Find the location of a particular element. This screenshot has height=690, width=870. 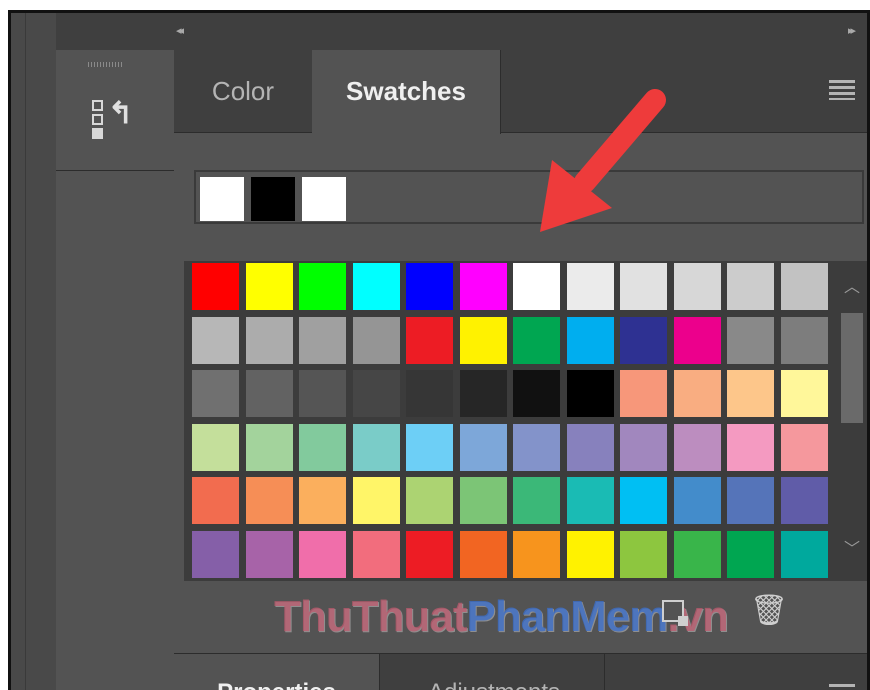

panel-tabbar: Color Swatches is located at coordinates (520, 92).